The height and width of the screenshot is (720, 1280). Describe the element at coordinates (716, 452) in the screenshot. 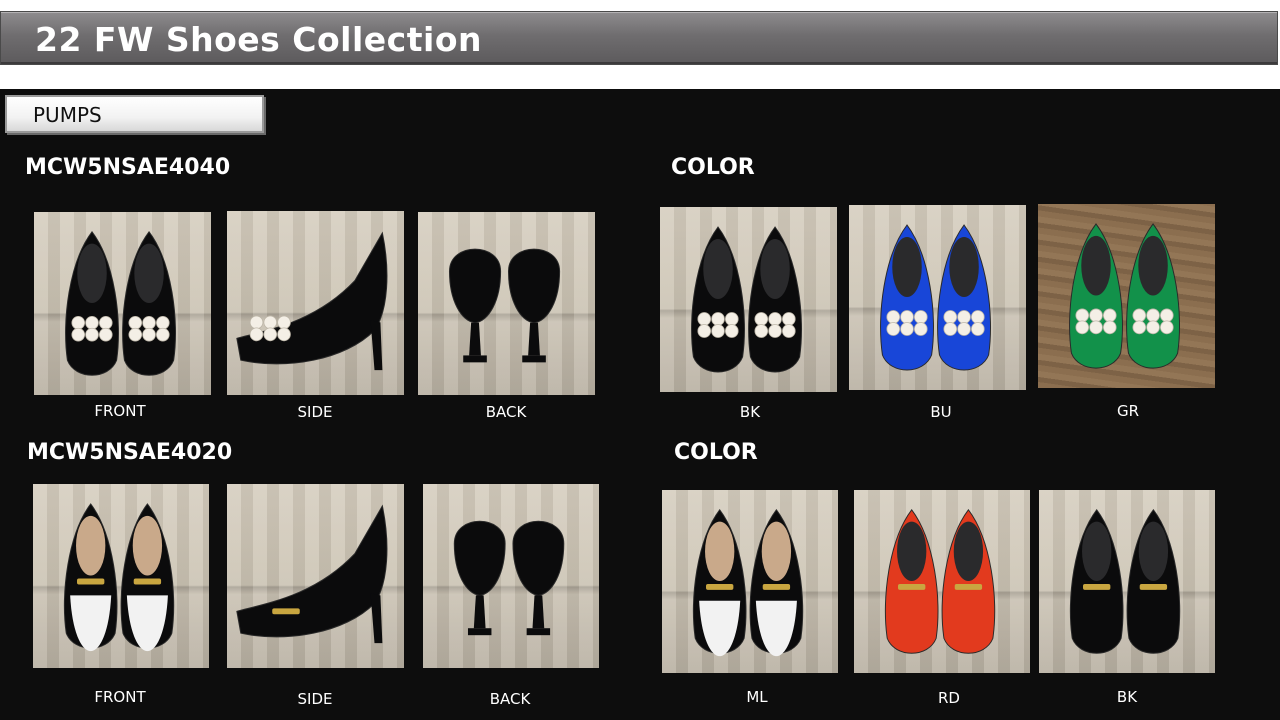

I see `color-heading-2: COLOR` at that location.